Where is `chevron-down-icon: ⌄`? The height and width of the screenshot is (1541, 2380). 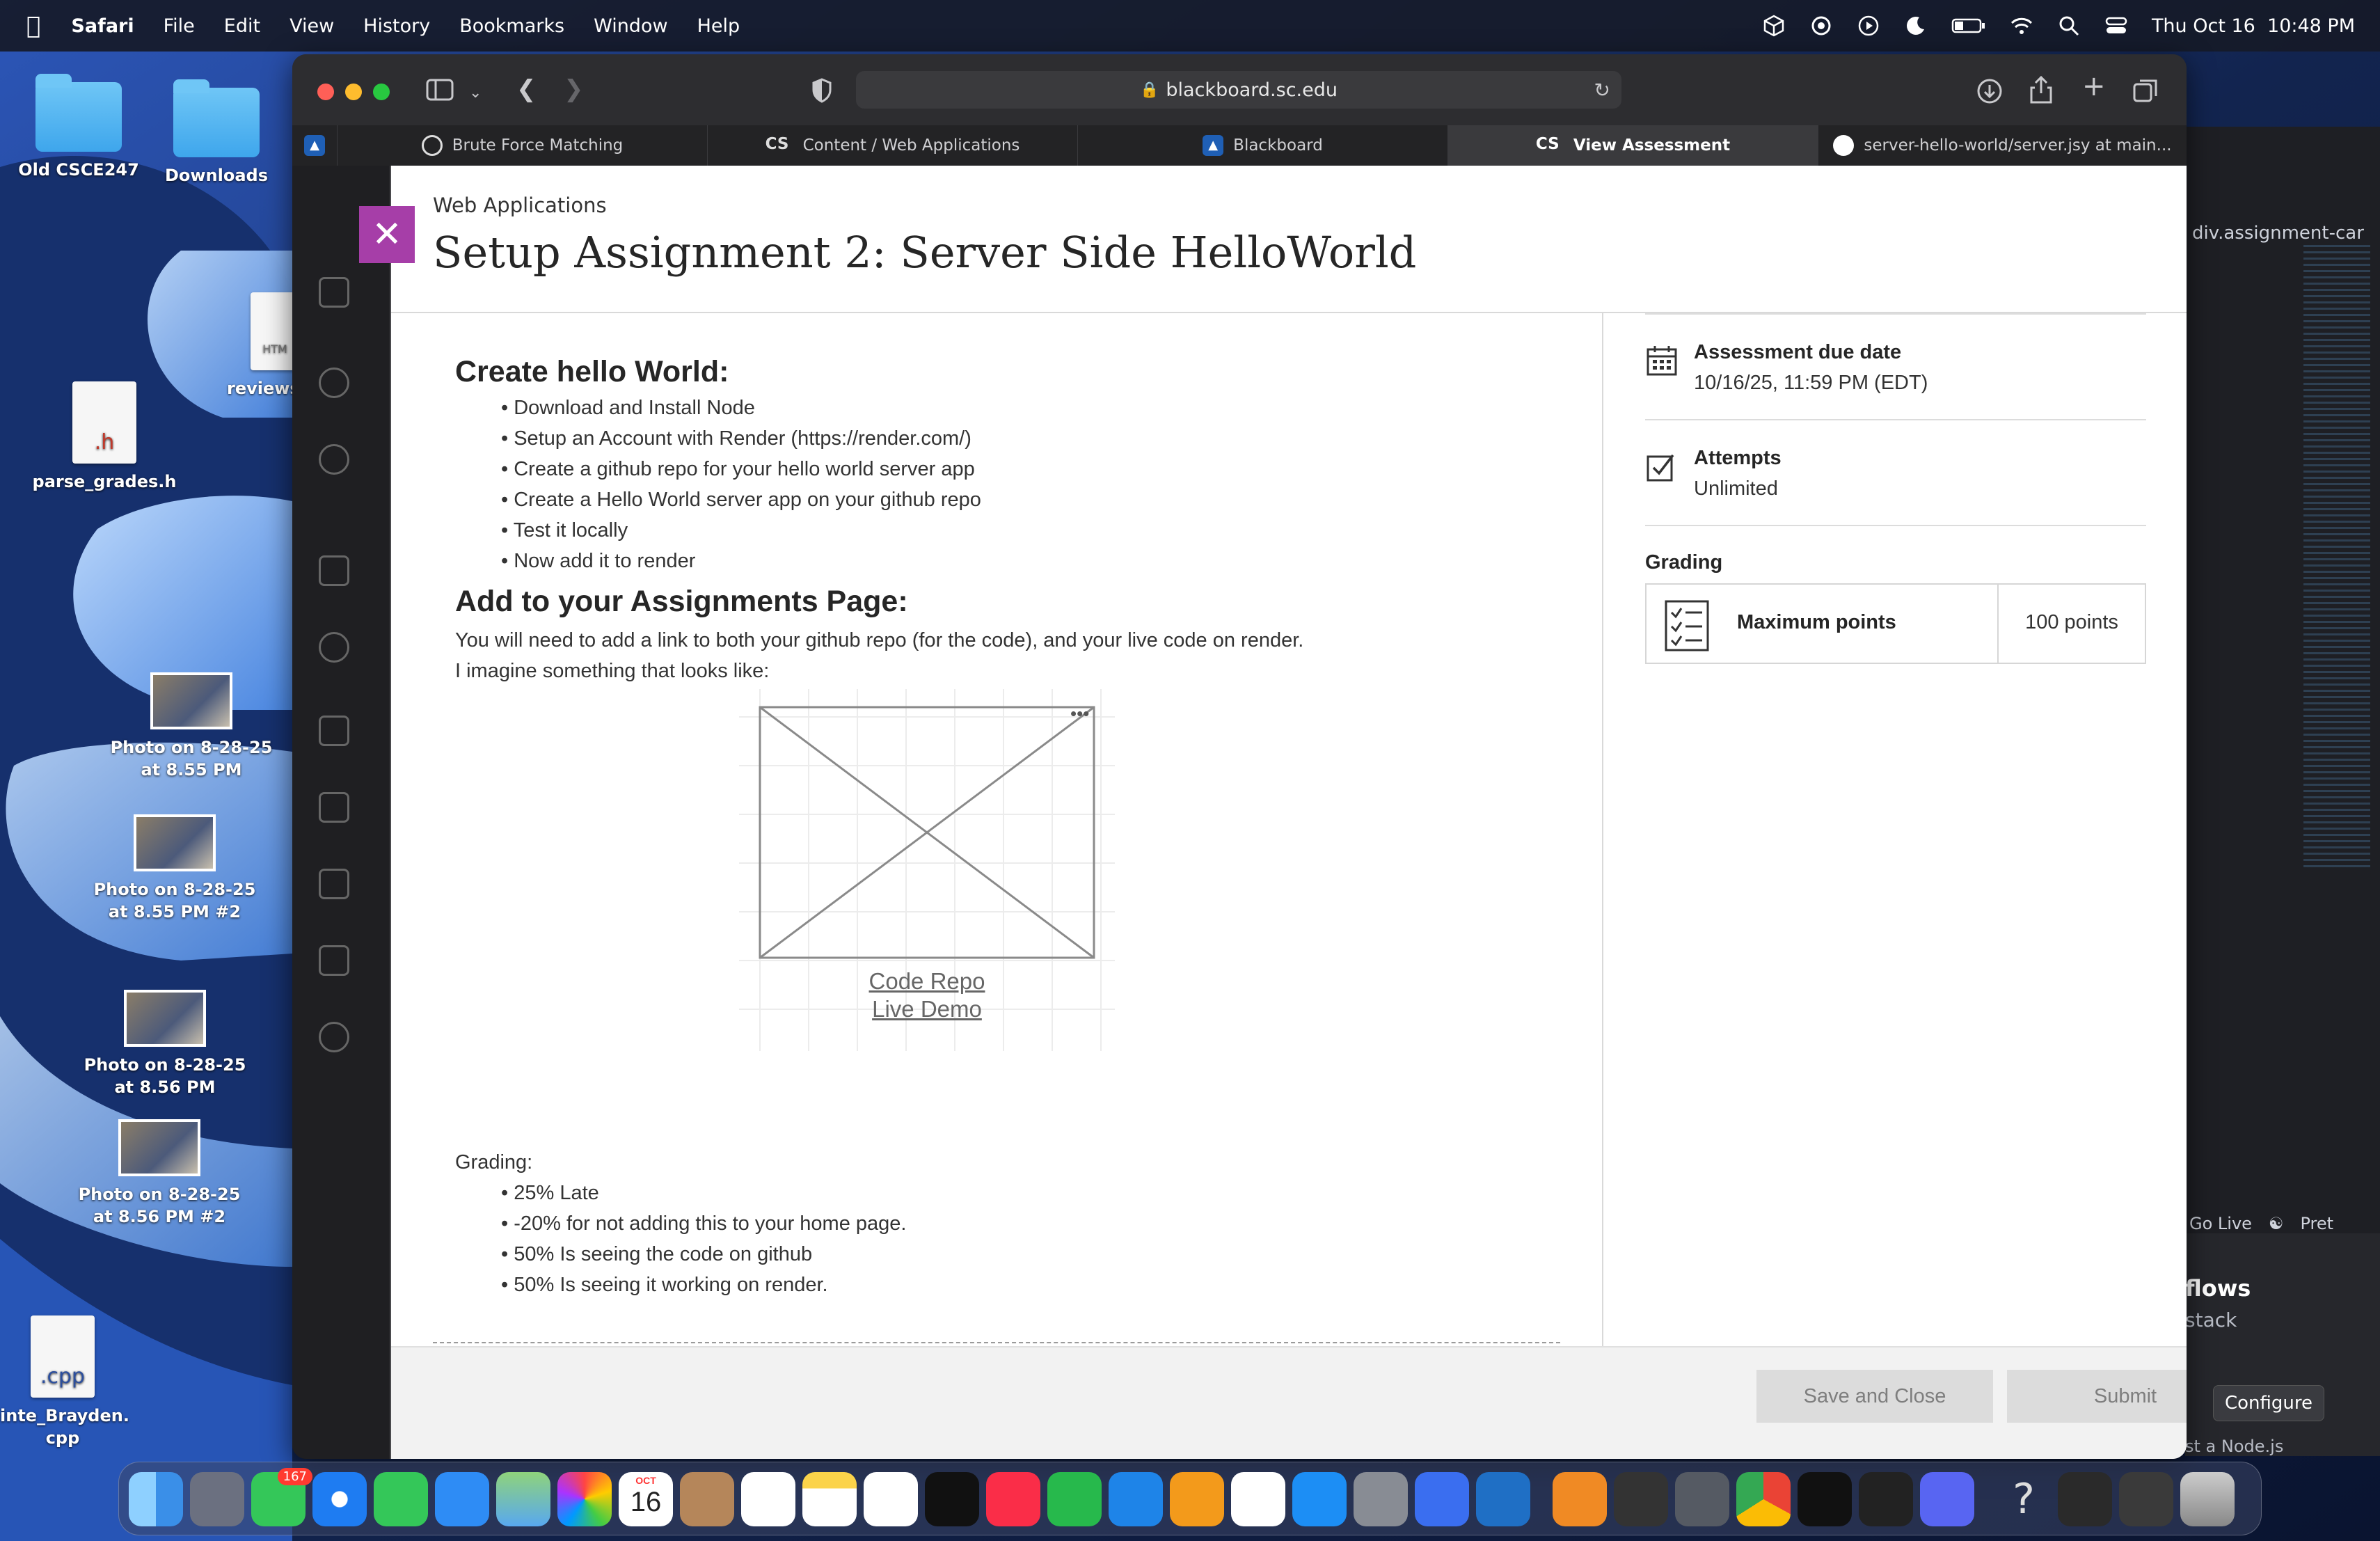 chevron-down-icon: ⌄ is located at coordinates (476, 93).